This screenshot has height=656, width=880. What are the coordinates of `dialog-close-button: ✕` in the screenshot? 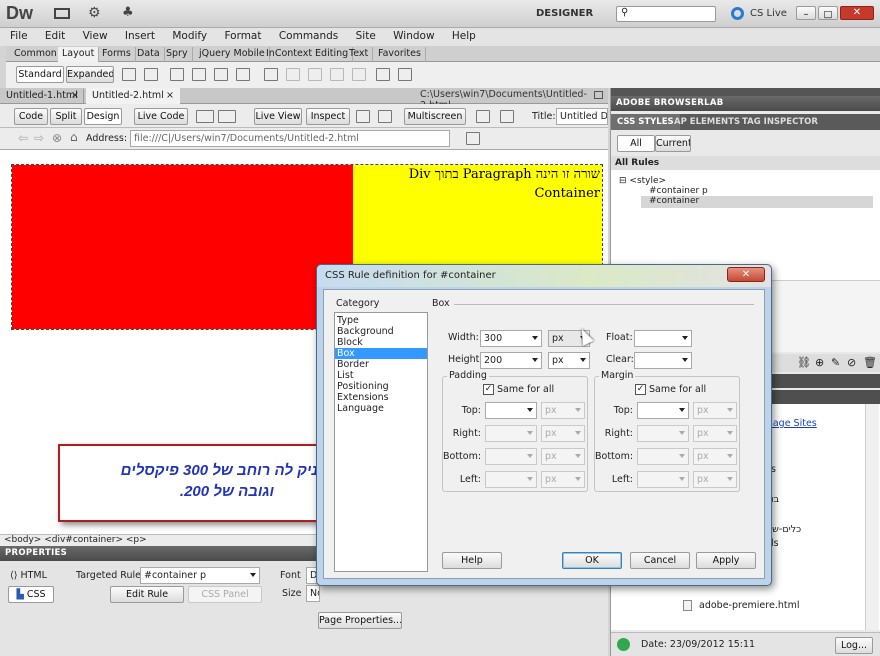 It's located at (746, 274).